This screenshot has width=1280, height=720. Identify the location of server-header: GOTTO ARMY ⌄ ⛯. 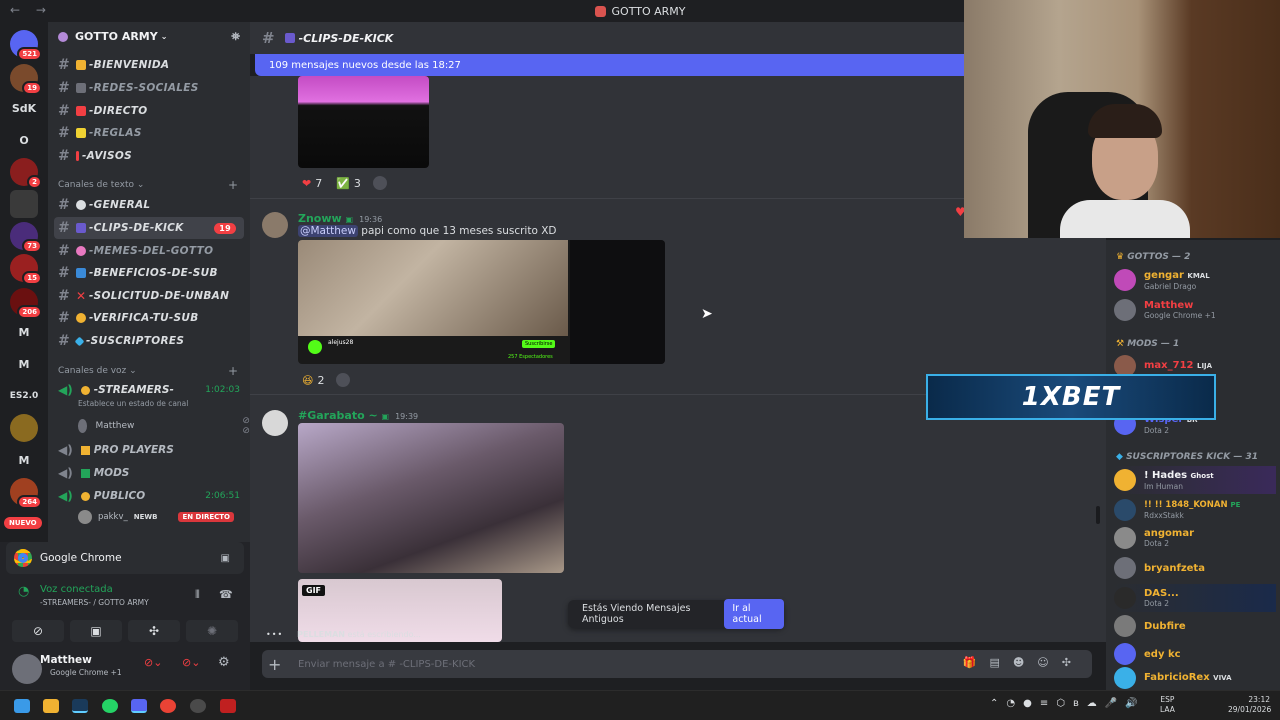
(149, 36).